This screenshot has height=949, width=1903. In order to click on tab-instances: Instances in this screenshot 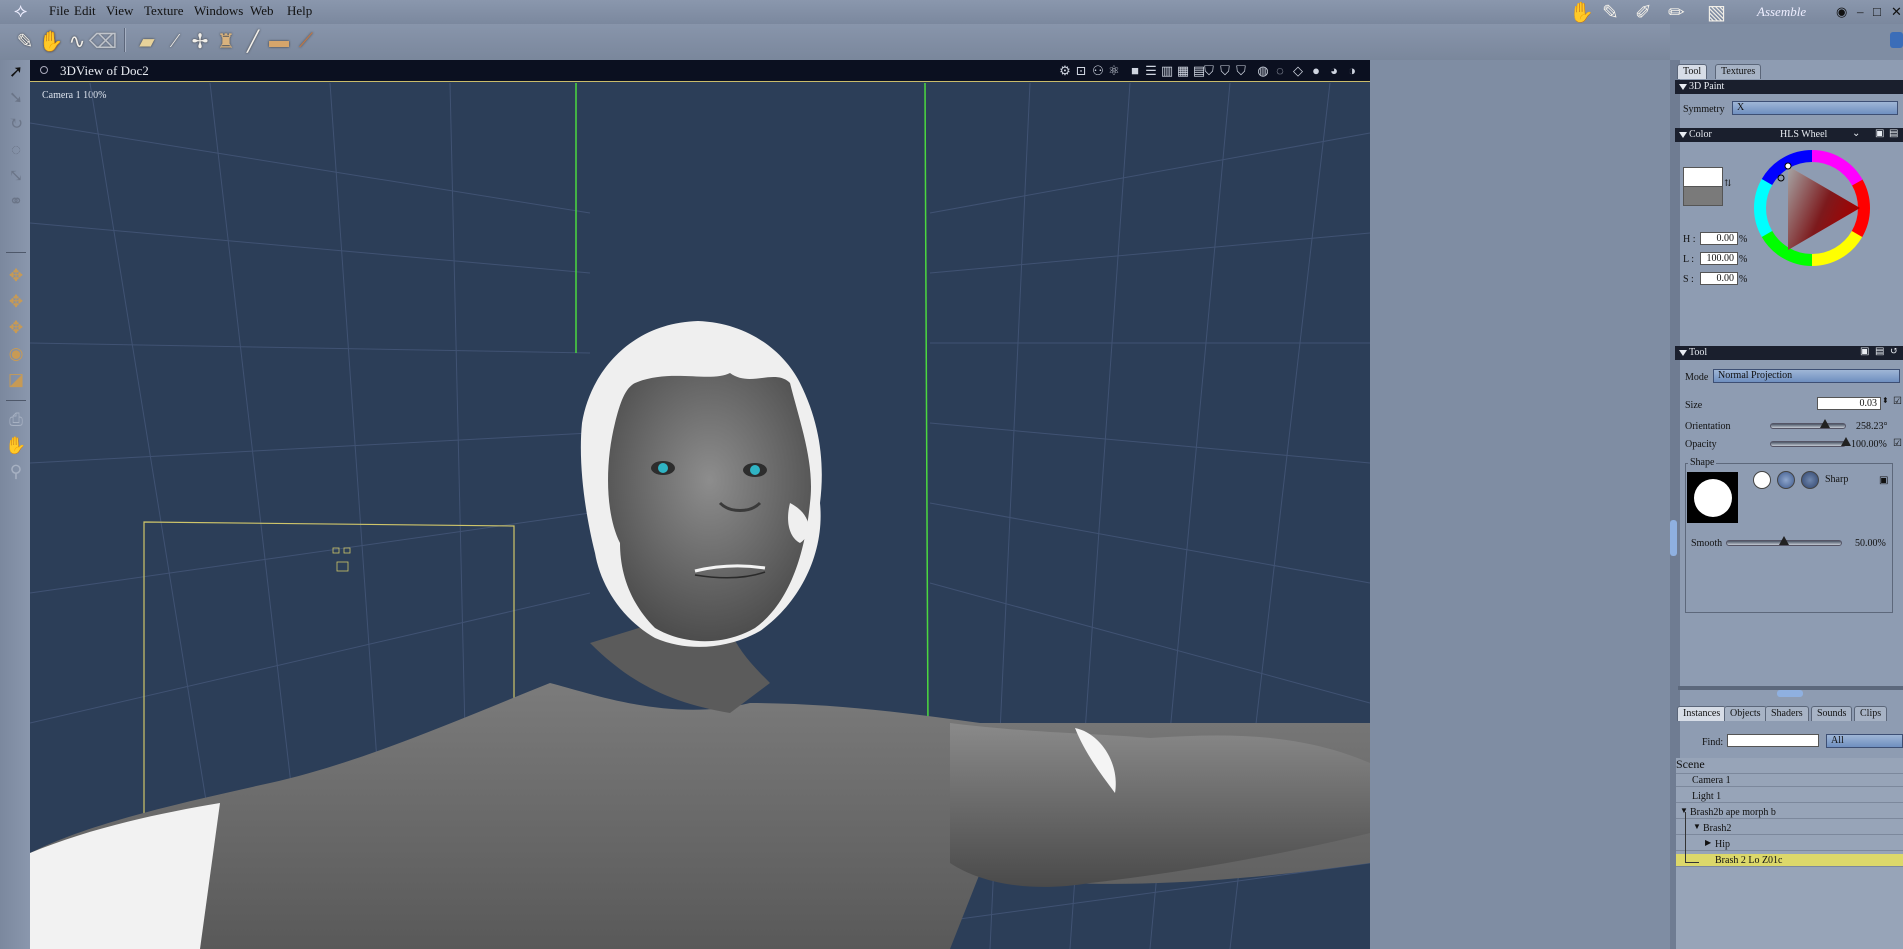, I will do `click(1702, 713)`.